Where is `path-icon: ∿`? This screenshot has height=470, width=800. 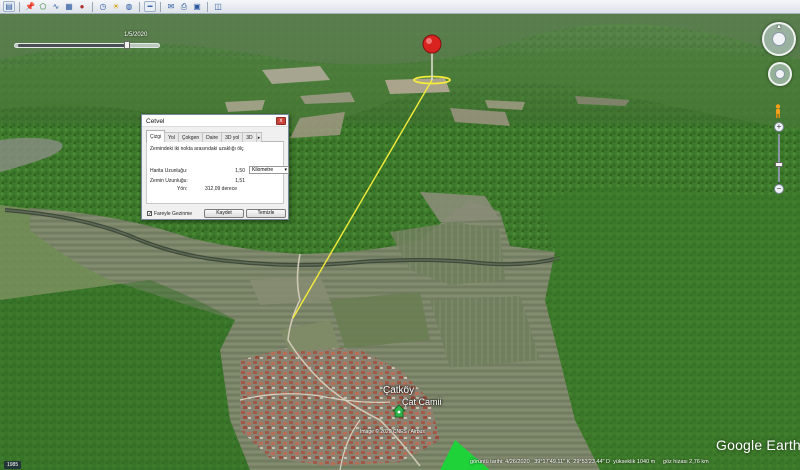 path-icon: ∿ is located at coordinates (56, 6).